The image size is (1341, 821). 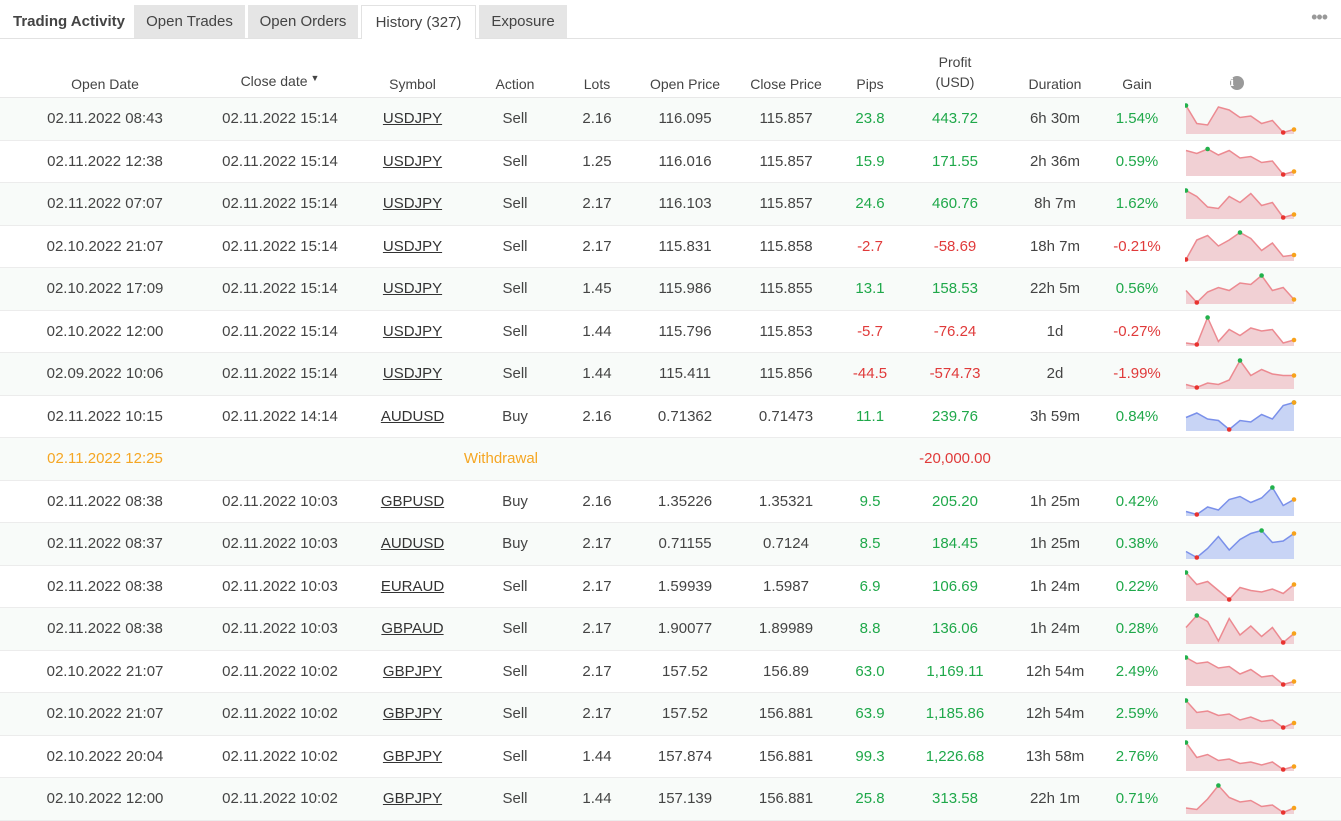 I want to click on withdrawal-row: 02.11.2022 12:25 Withdrawal -20,000.00, so click(x=670, y=459).